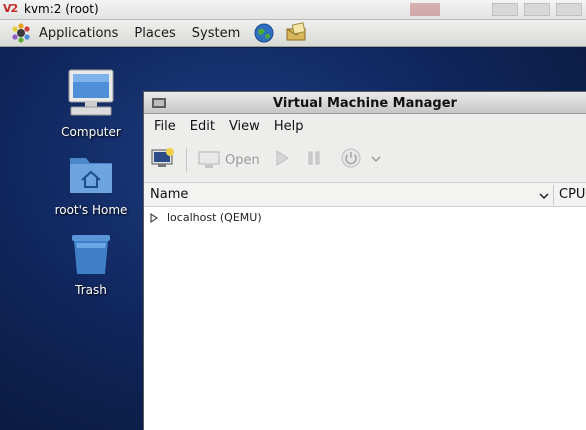  I want to click on toolbar-separator, so click(186, 160).